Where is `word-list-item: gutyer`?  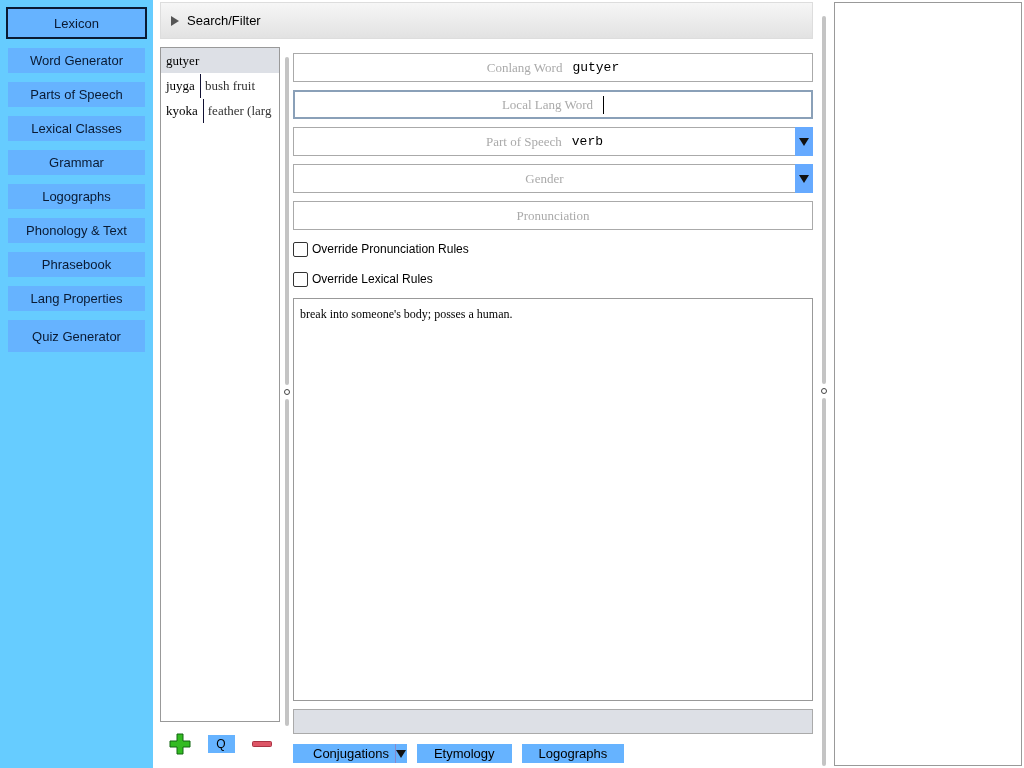 word-list-item: gutyer is located at coordinates (220, 60).